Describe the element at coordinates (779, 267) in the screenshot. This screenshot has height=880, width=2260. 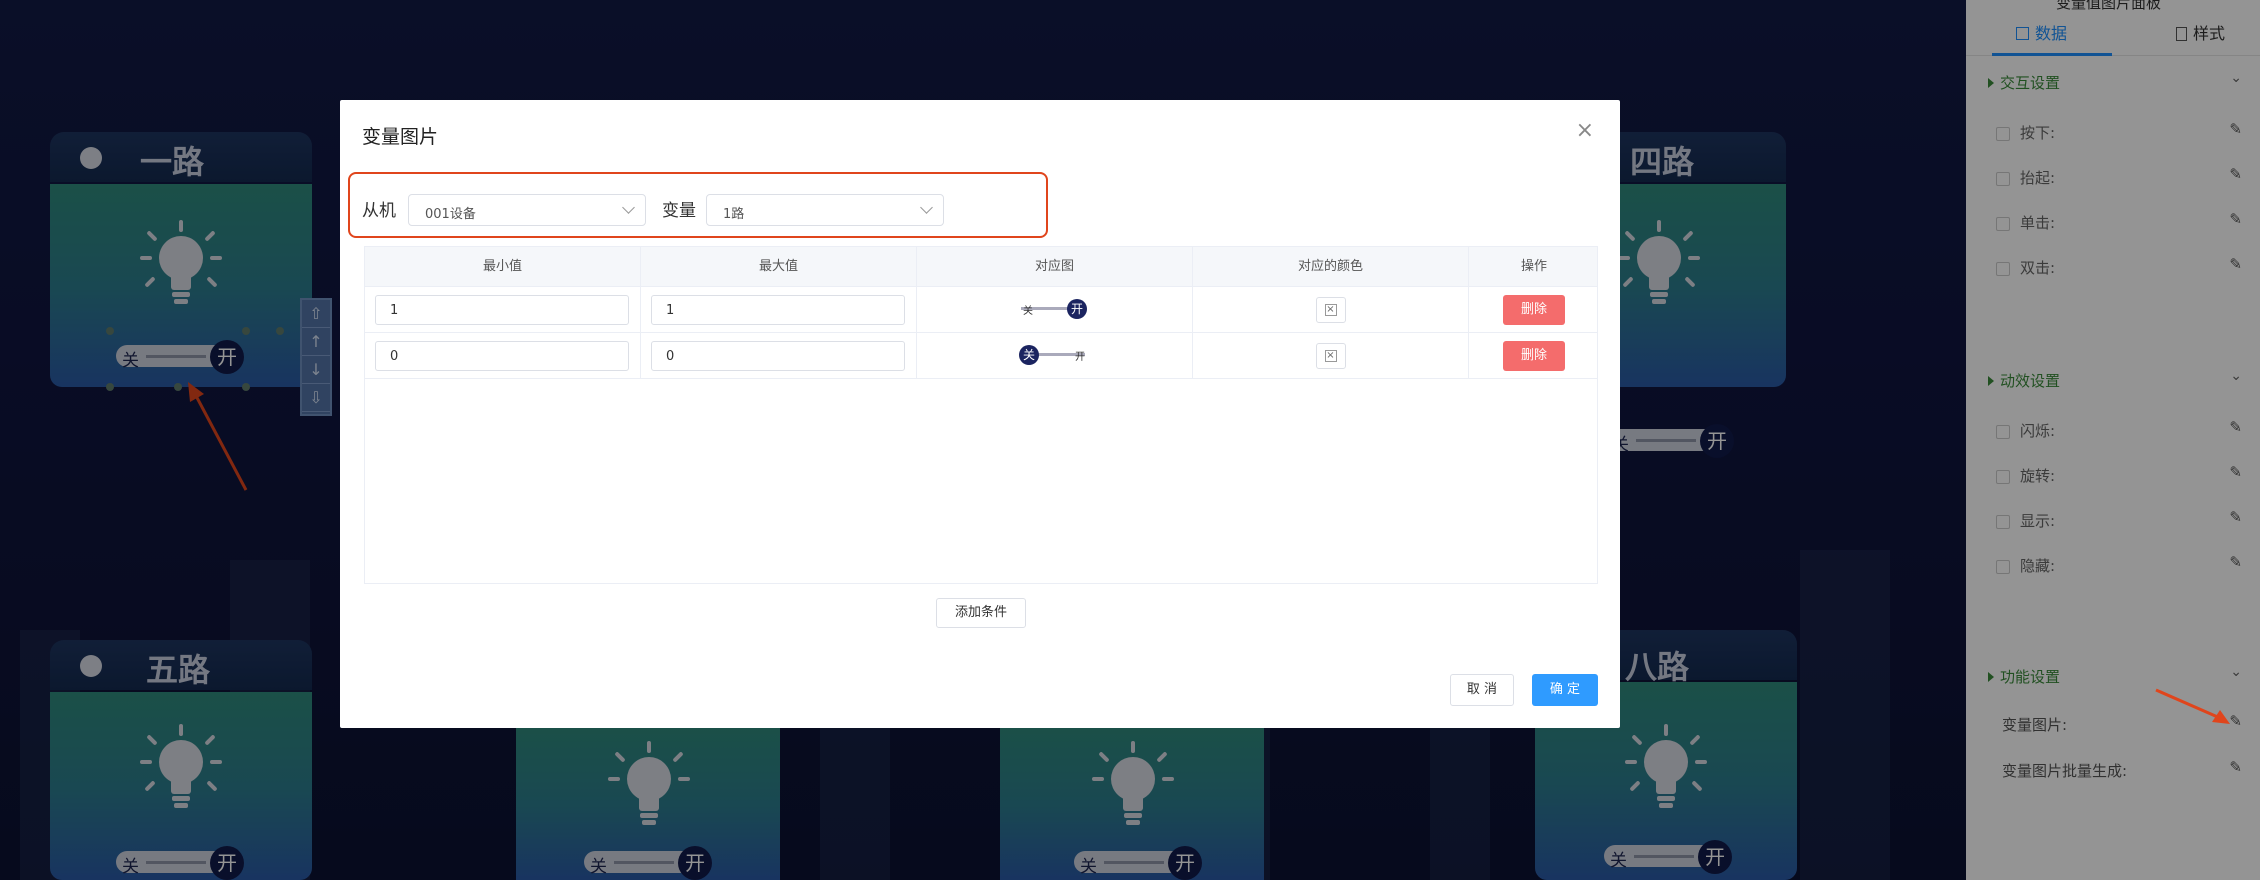
I see `column-header: 最大值` at that location.